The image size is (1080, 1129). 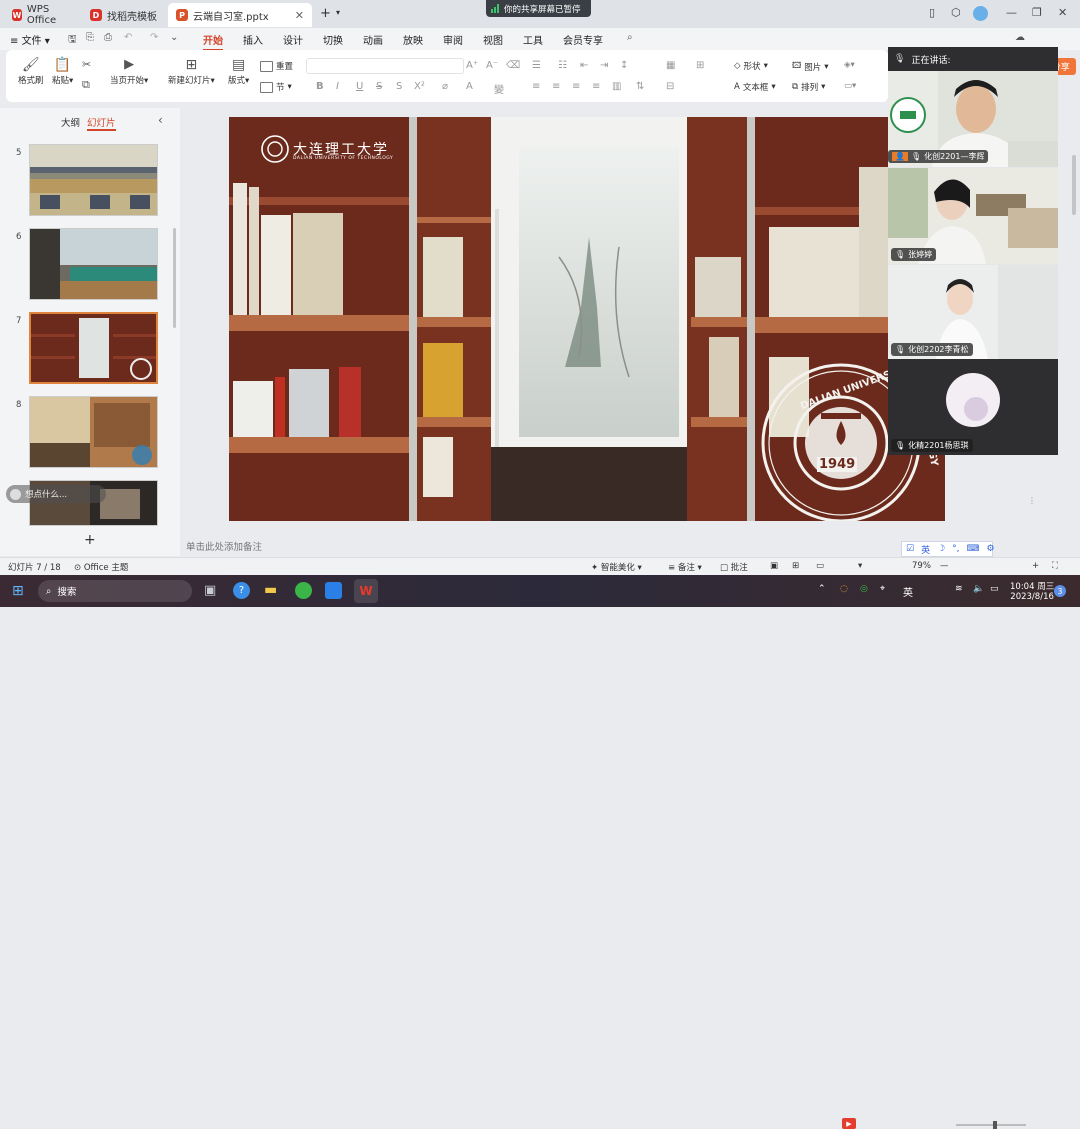 What do you see at coordinates (533, 39) in the screenshot?
I see `menu-tools: 工具` at bounding box center [533, 39].